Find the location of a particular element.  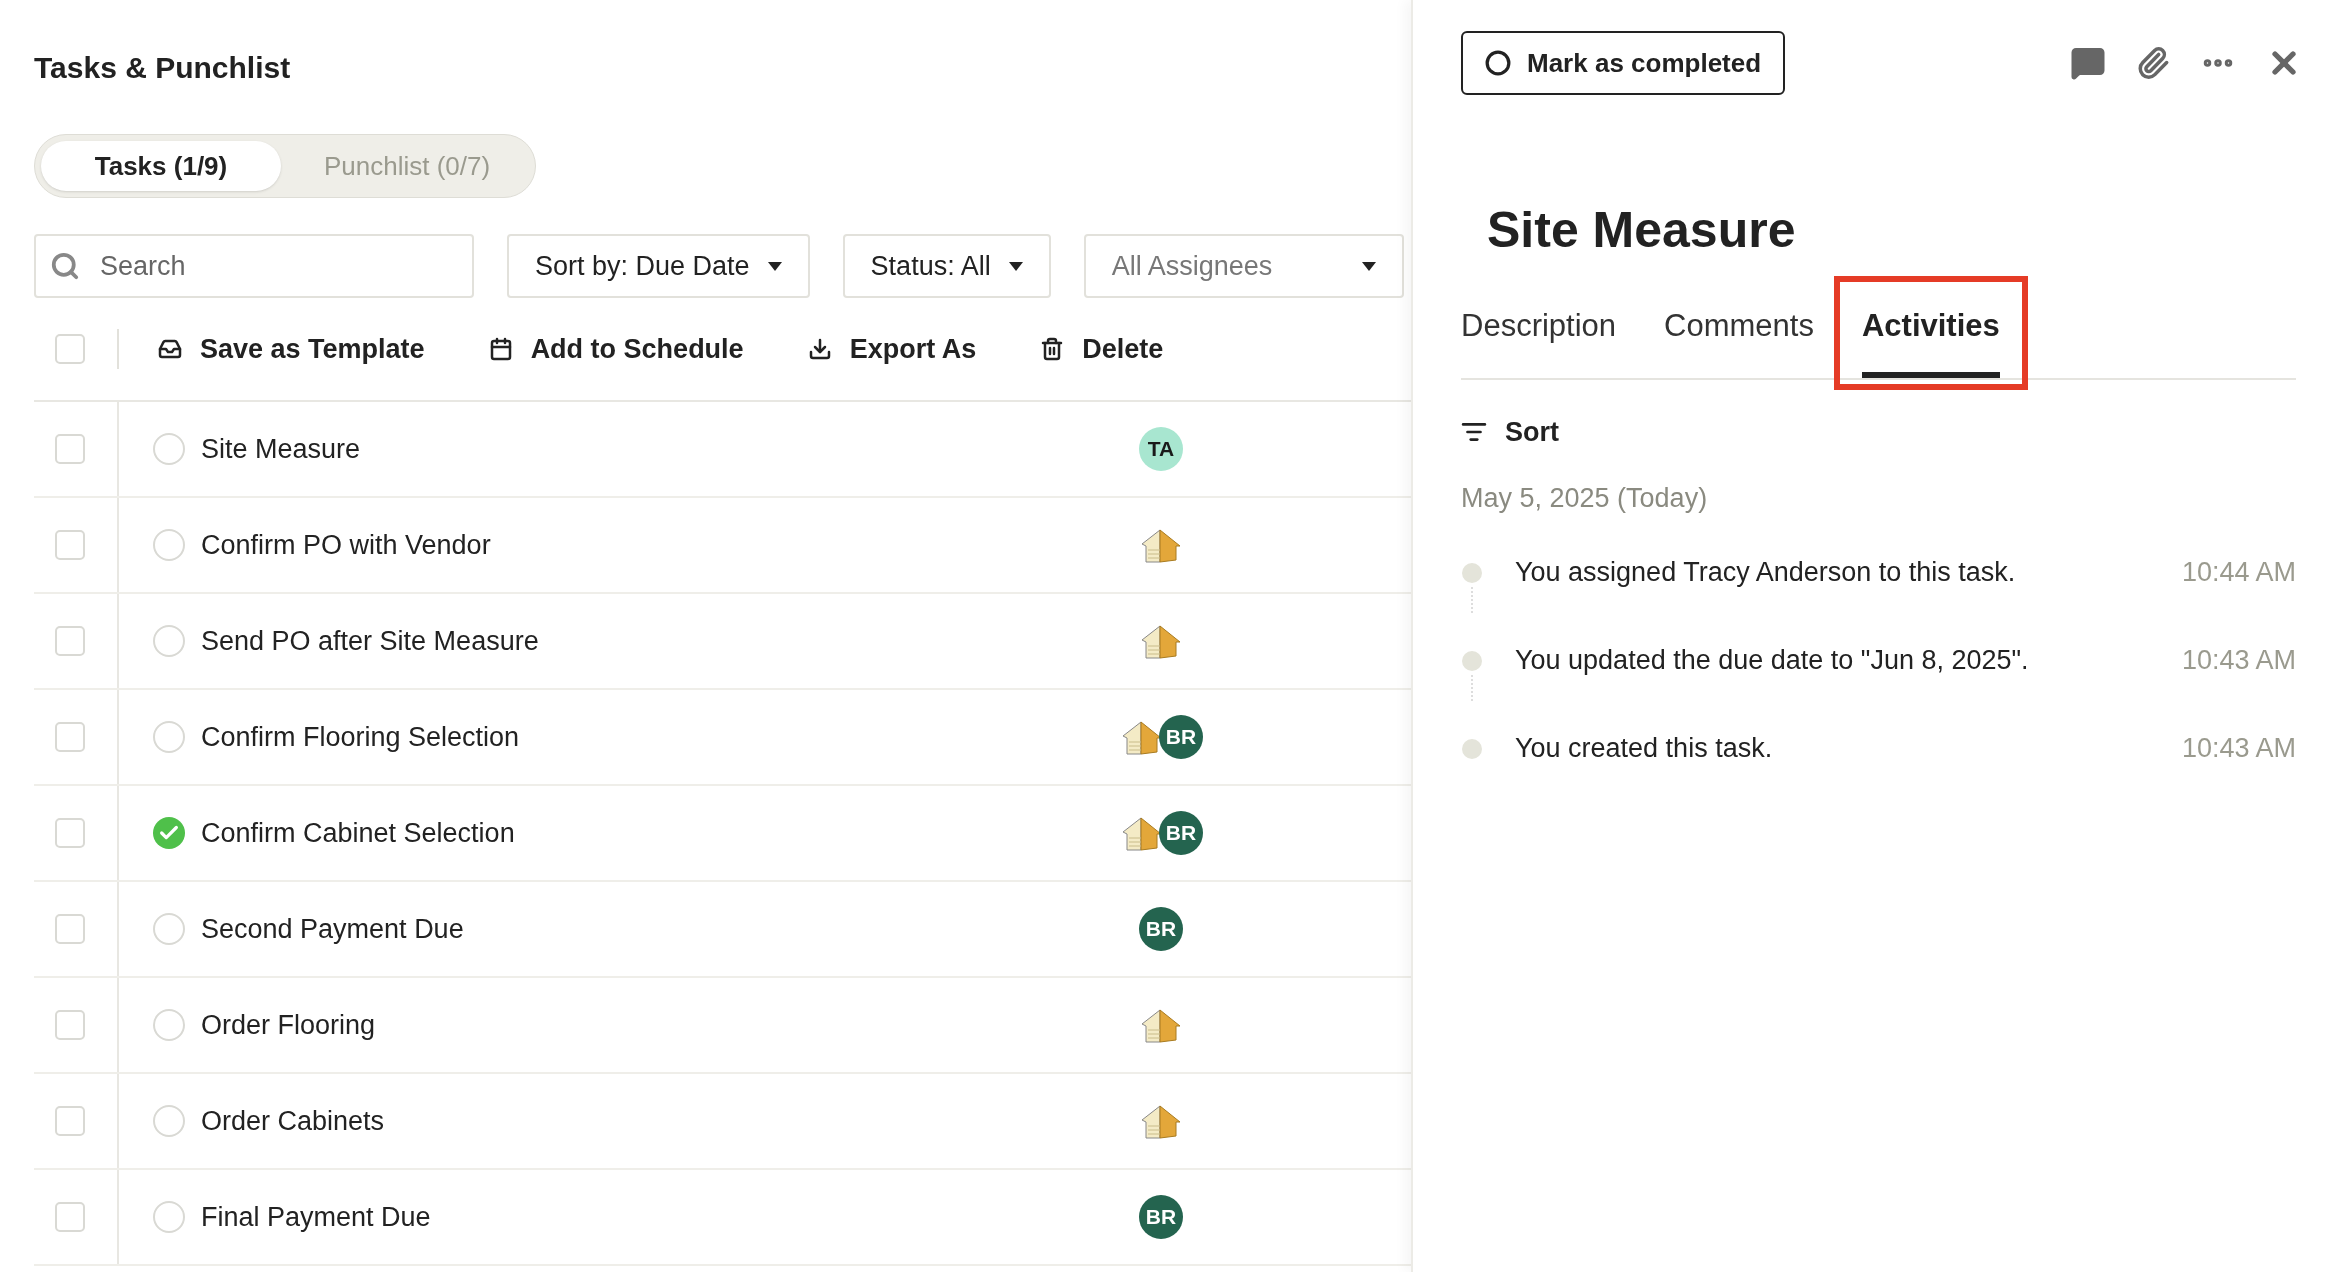

sort-label: Sort is located at coordinates (1532, 432).